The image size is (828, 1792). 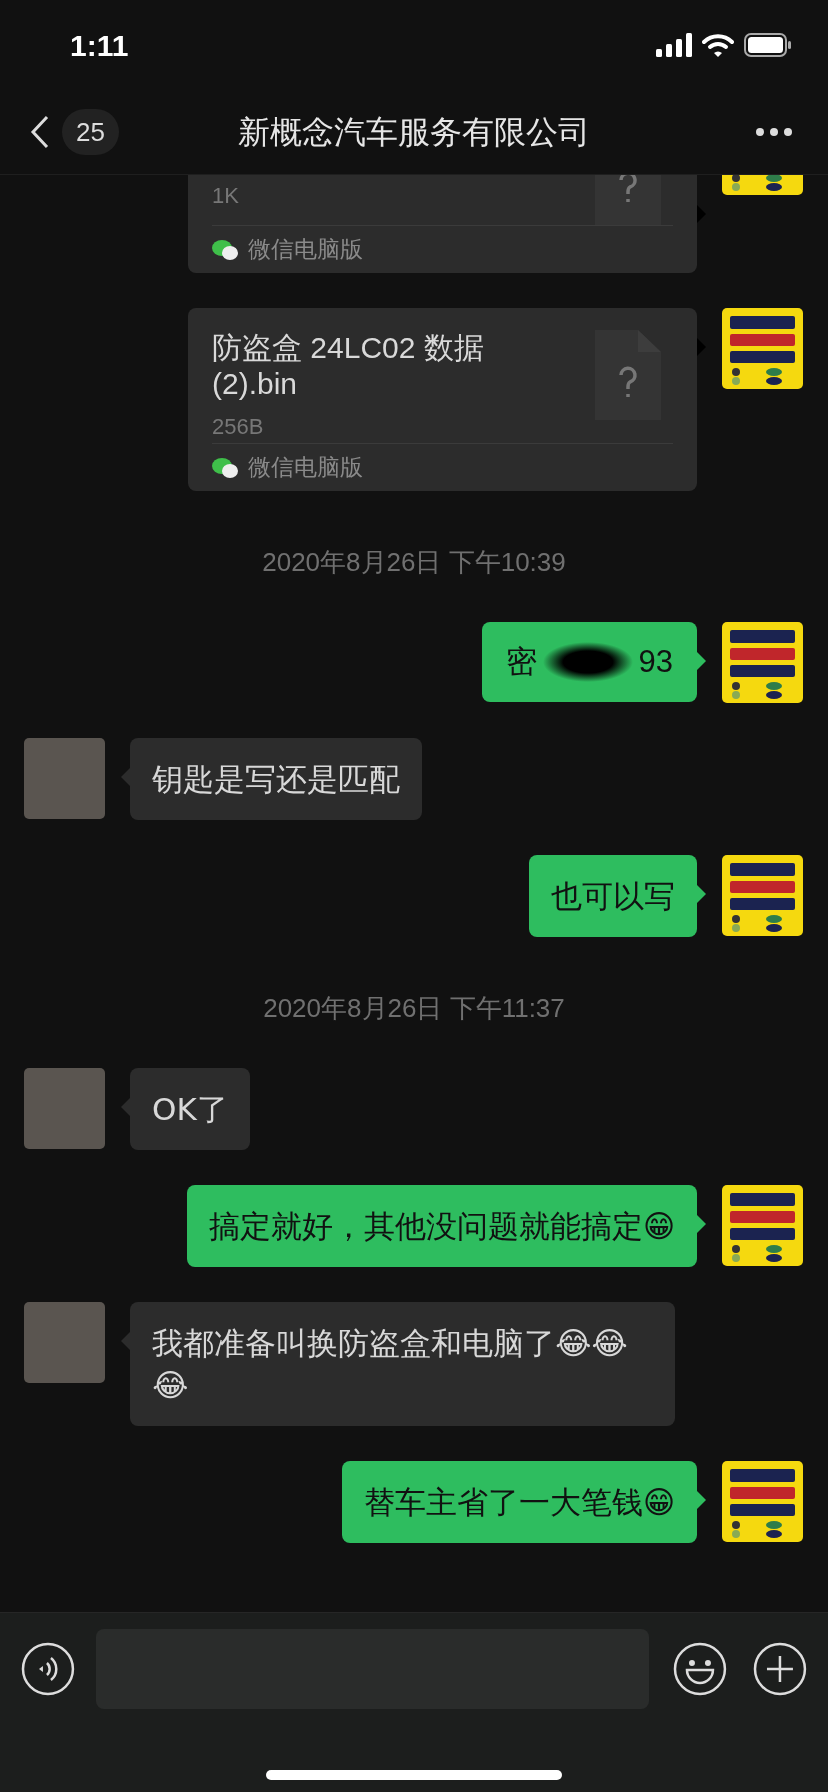 I want to click on message-bubble: 我都准备叫换防盗盒和电脑了😂😂😂, so click(x=402, y=1364).